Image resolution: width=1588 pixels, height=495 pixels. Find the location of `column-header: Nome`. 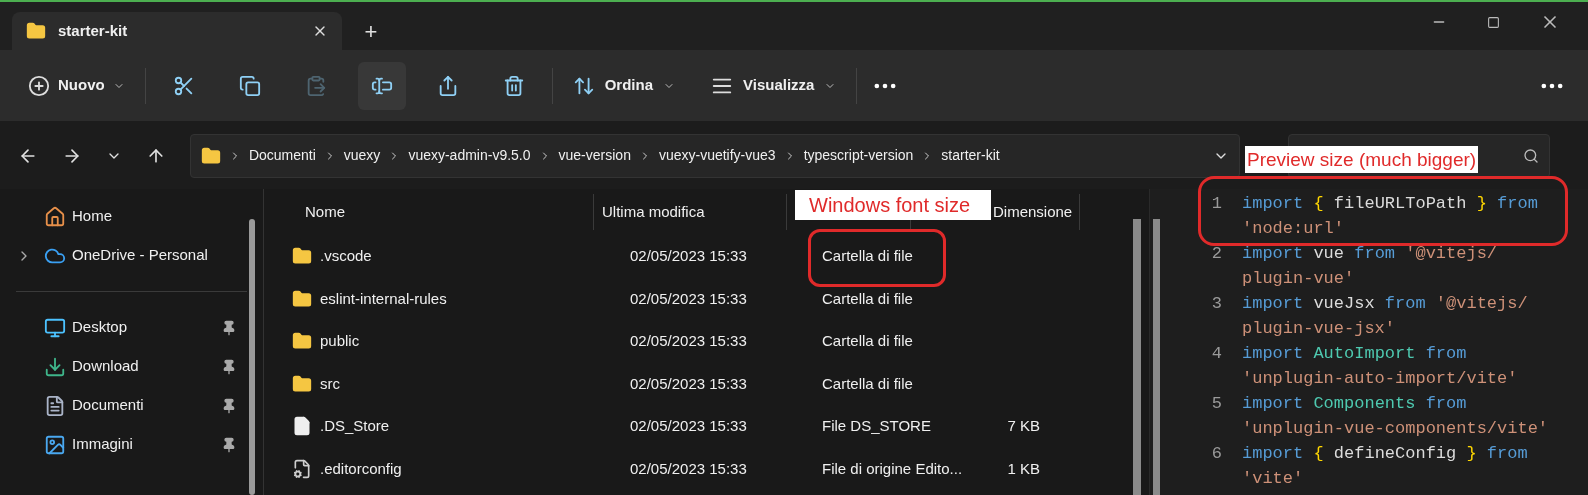

column-header: Nome is located at coordinates (449, 212).